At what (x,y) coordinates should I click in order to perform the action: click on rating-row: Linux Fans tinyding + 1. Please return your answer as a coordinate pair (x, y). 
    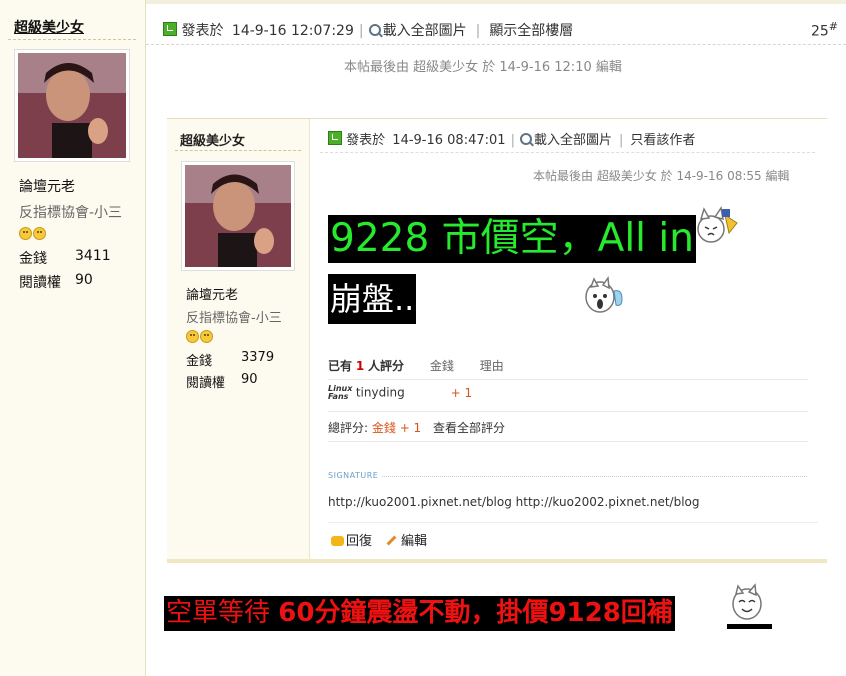
    Looking at the image, I should click on (400, 393).